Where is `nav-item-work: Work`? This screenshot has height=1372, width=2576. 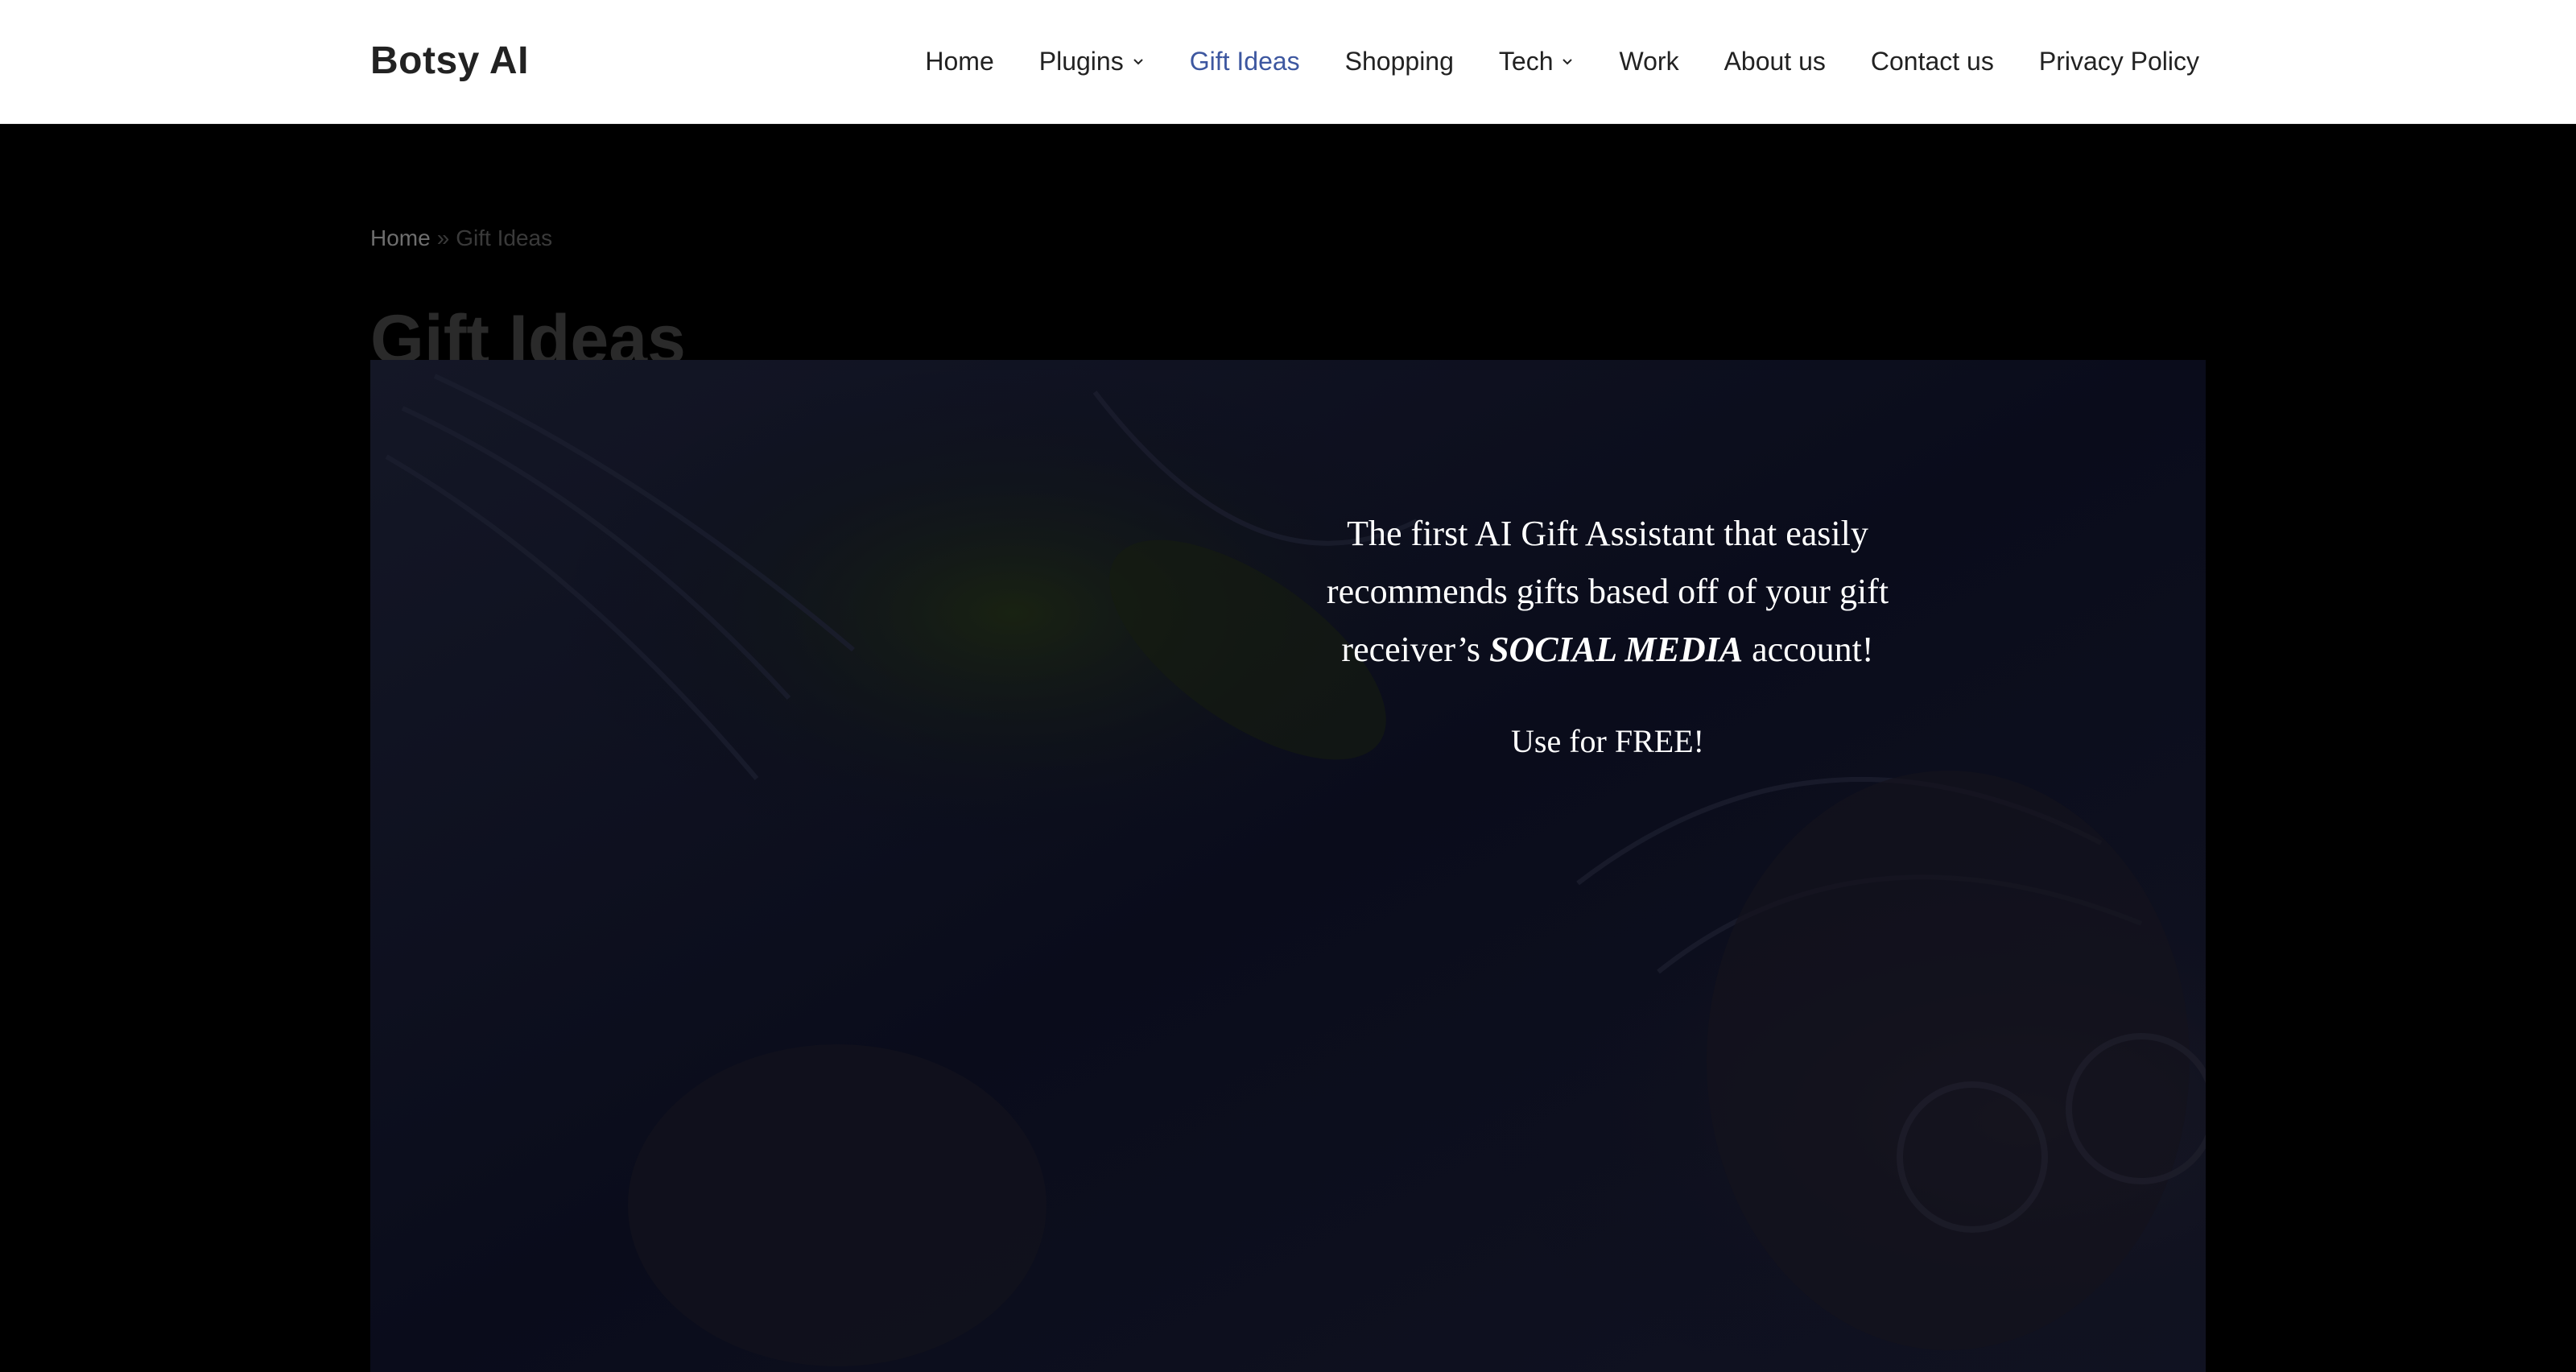
nav-item-work: Work is located at coordinates (1648, 61).